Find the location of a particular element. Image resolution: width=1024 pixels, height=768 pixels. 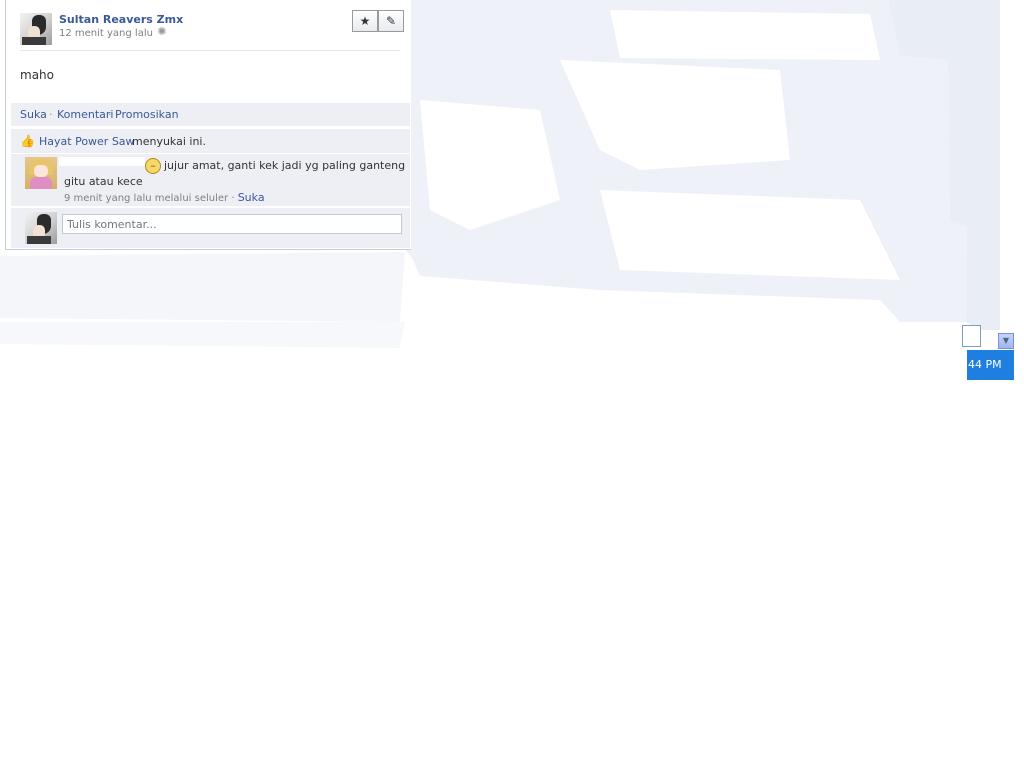

gear-icon: ✺ is located at coordinates (162, 32).